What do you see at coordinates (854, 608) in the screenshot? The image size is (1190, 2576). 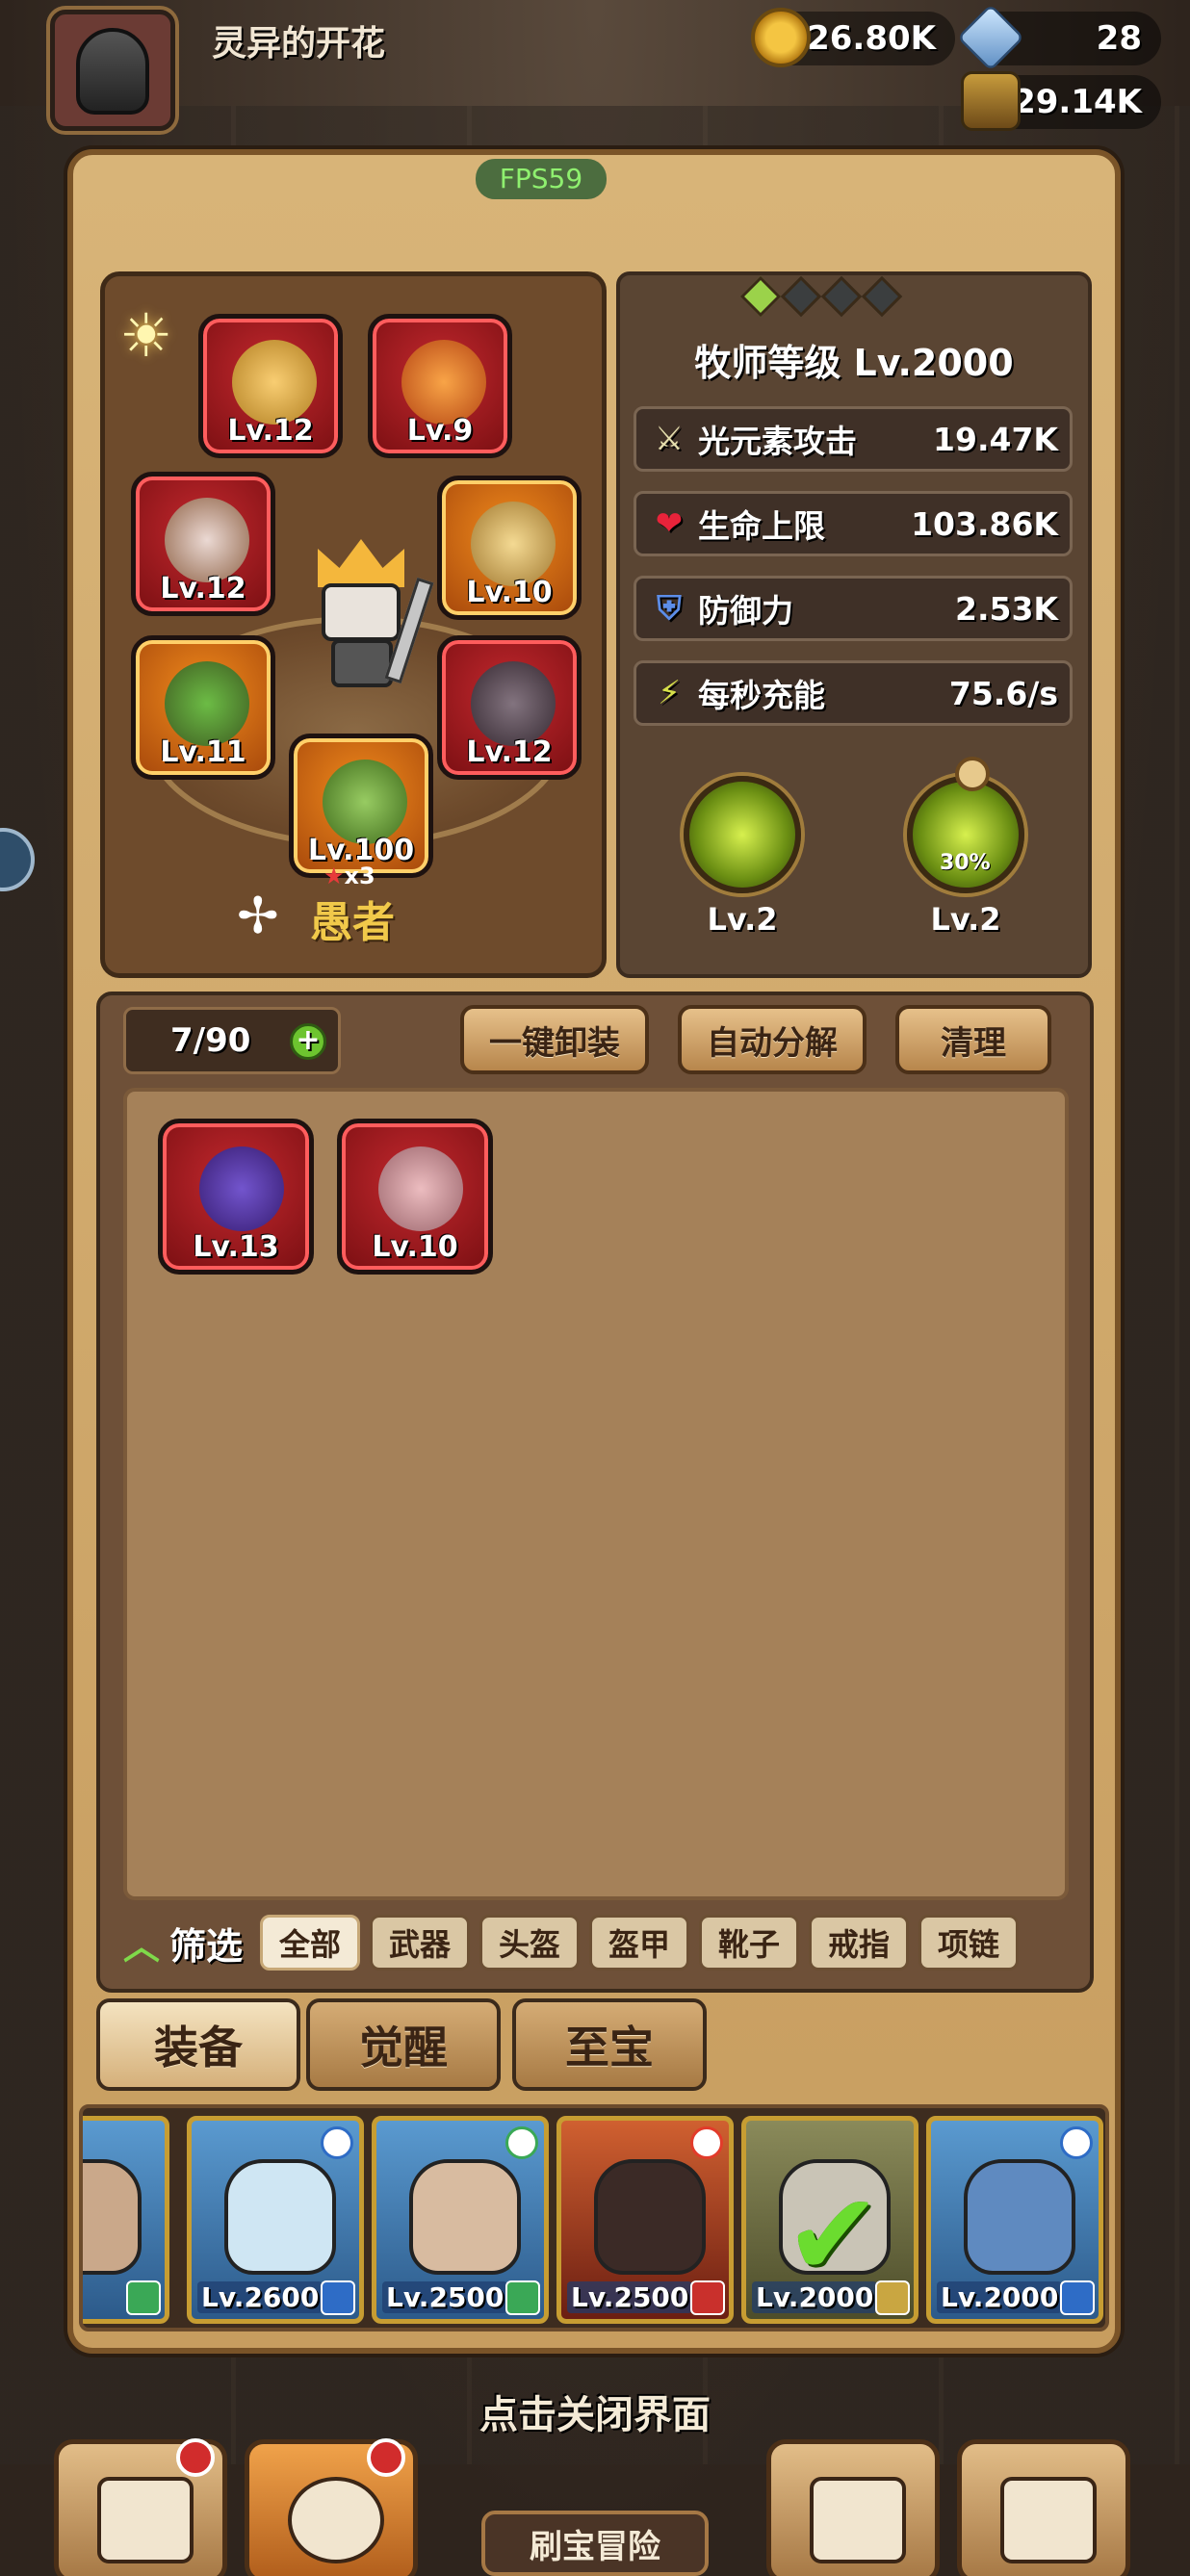 I see `stat-row-defense: ⛨ 防御力 2.53K` at bounding box center [854, 608].